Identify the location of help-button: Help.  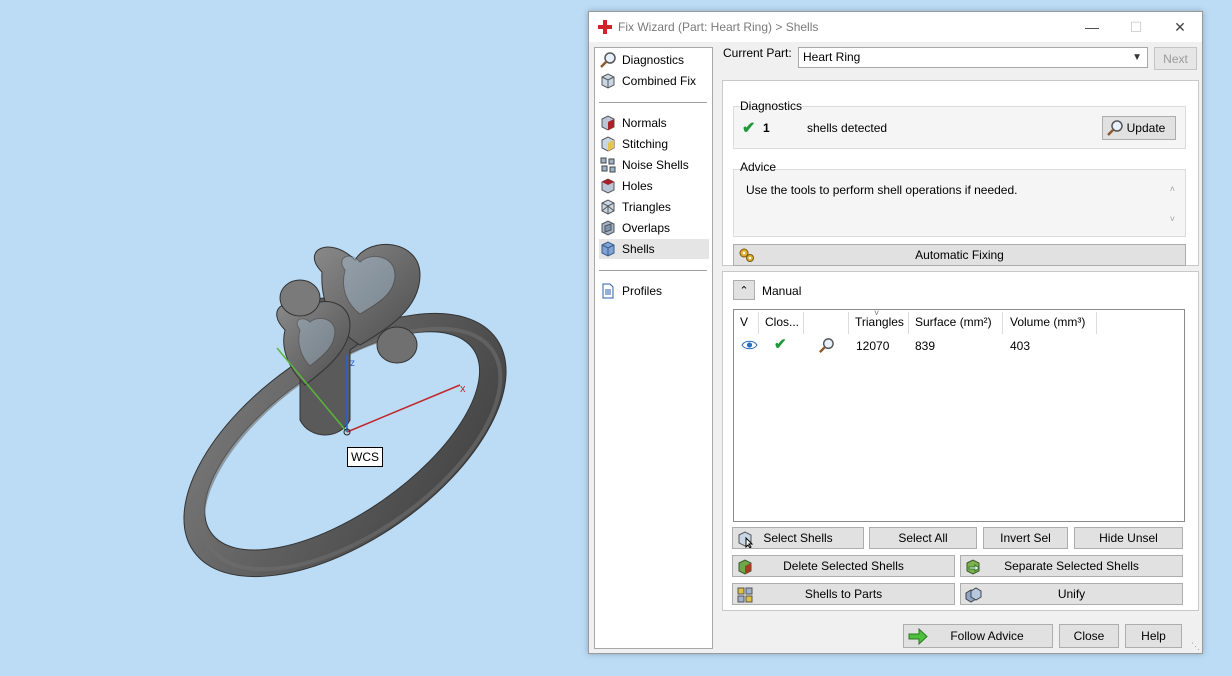
(1153, 636).